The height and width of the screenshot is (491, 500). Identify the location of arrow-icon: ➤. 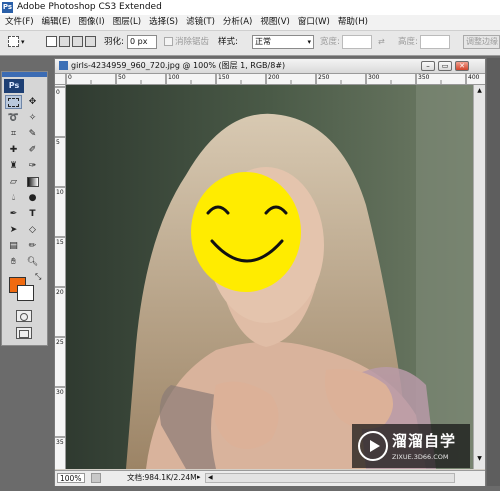
(13, 230).